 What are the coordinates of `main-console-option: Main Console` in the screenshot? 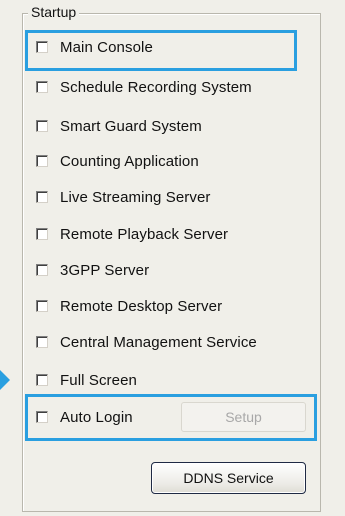 It's located at (94, 47).